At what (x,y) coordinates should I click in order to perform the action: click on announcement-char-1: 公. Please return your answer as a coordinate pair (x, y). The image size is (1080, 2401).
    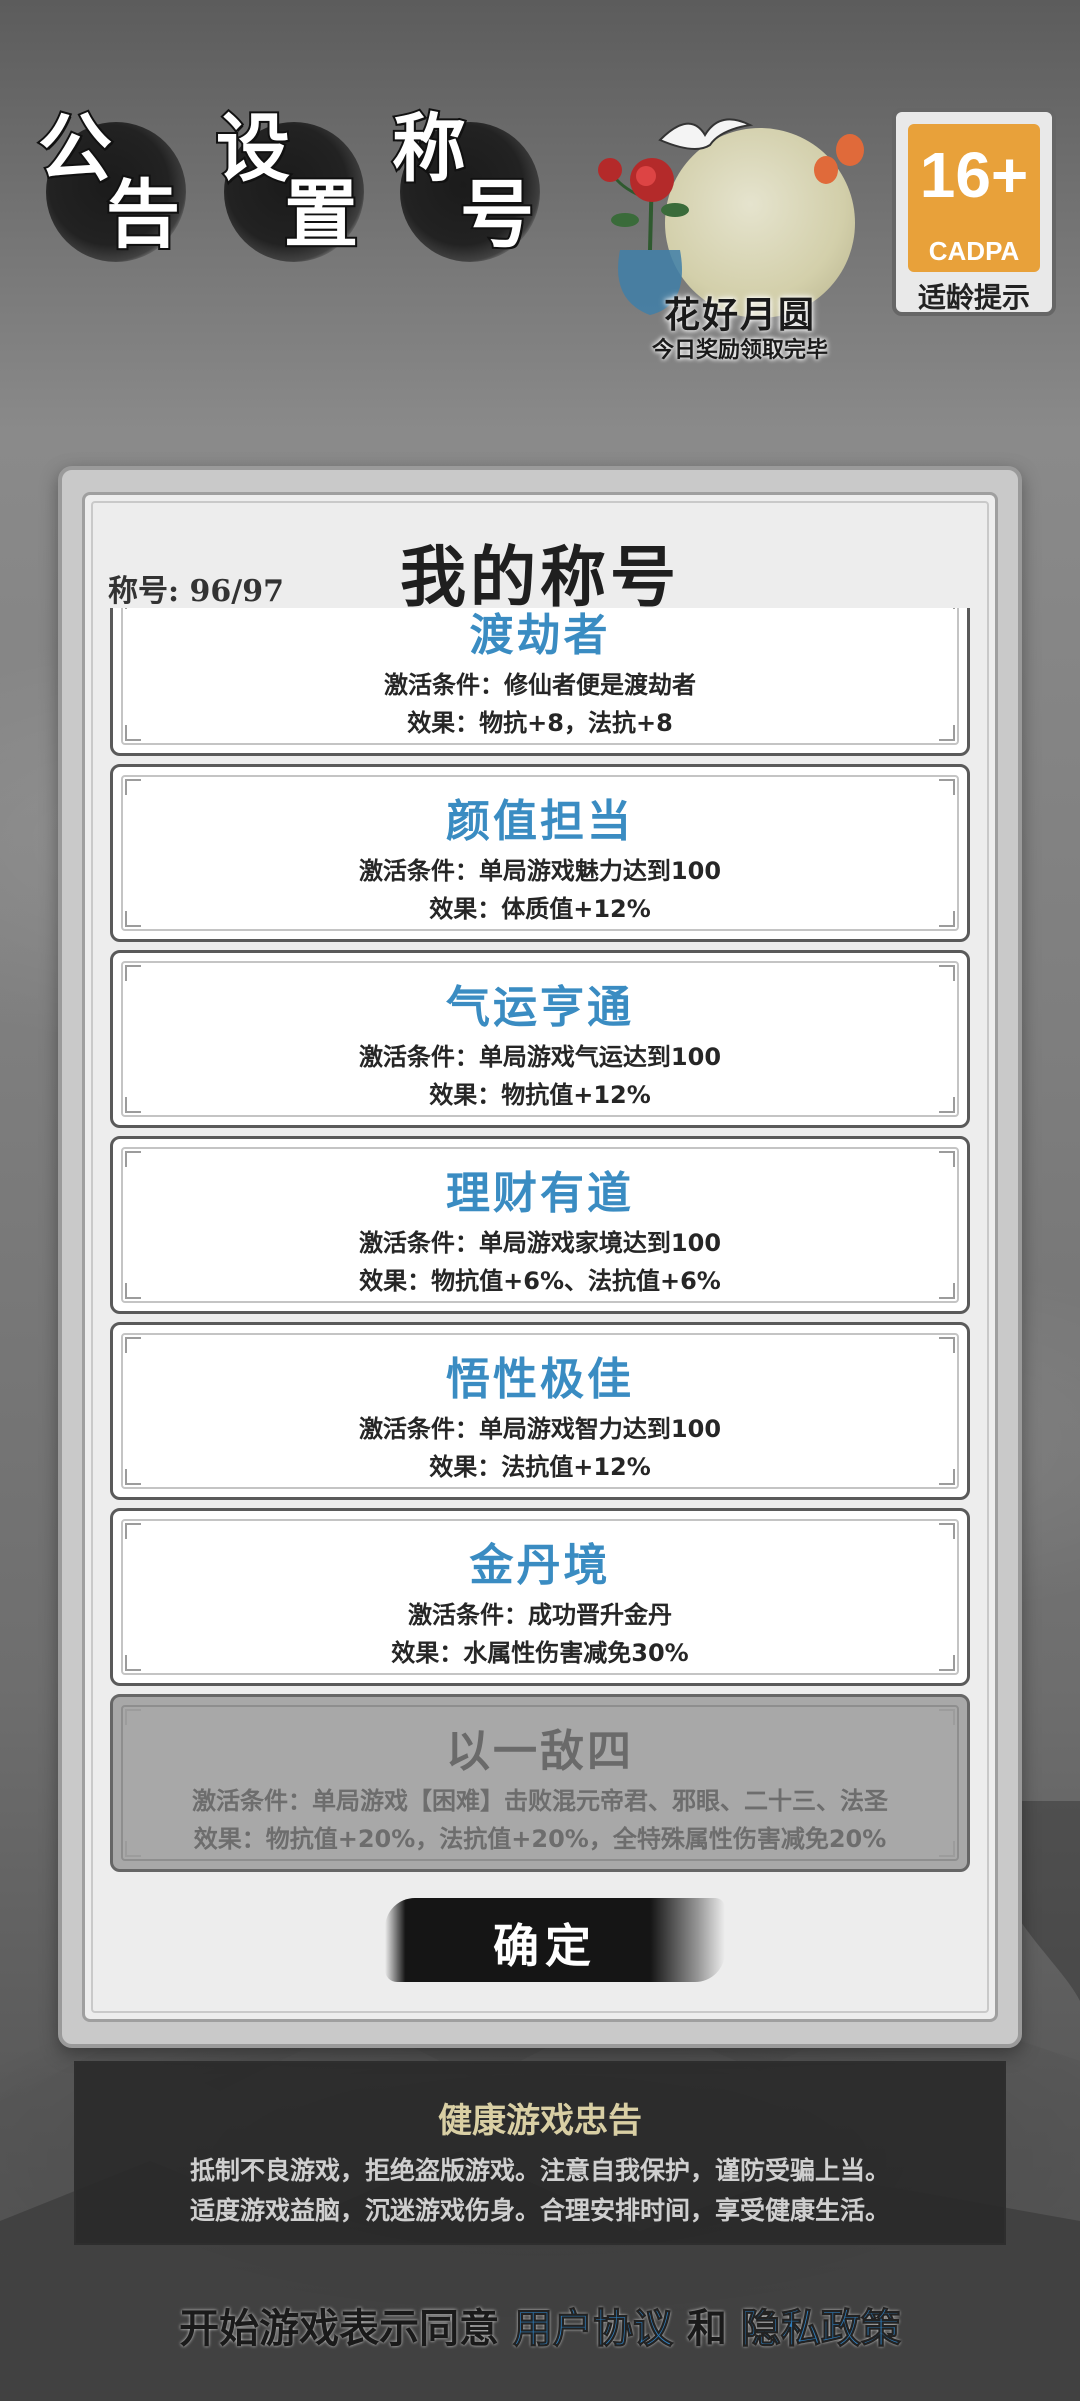
    Looking at the image, I should click on (75, 149).